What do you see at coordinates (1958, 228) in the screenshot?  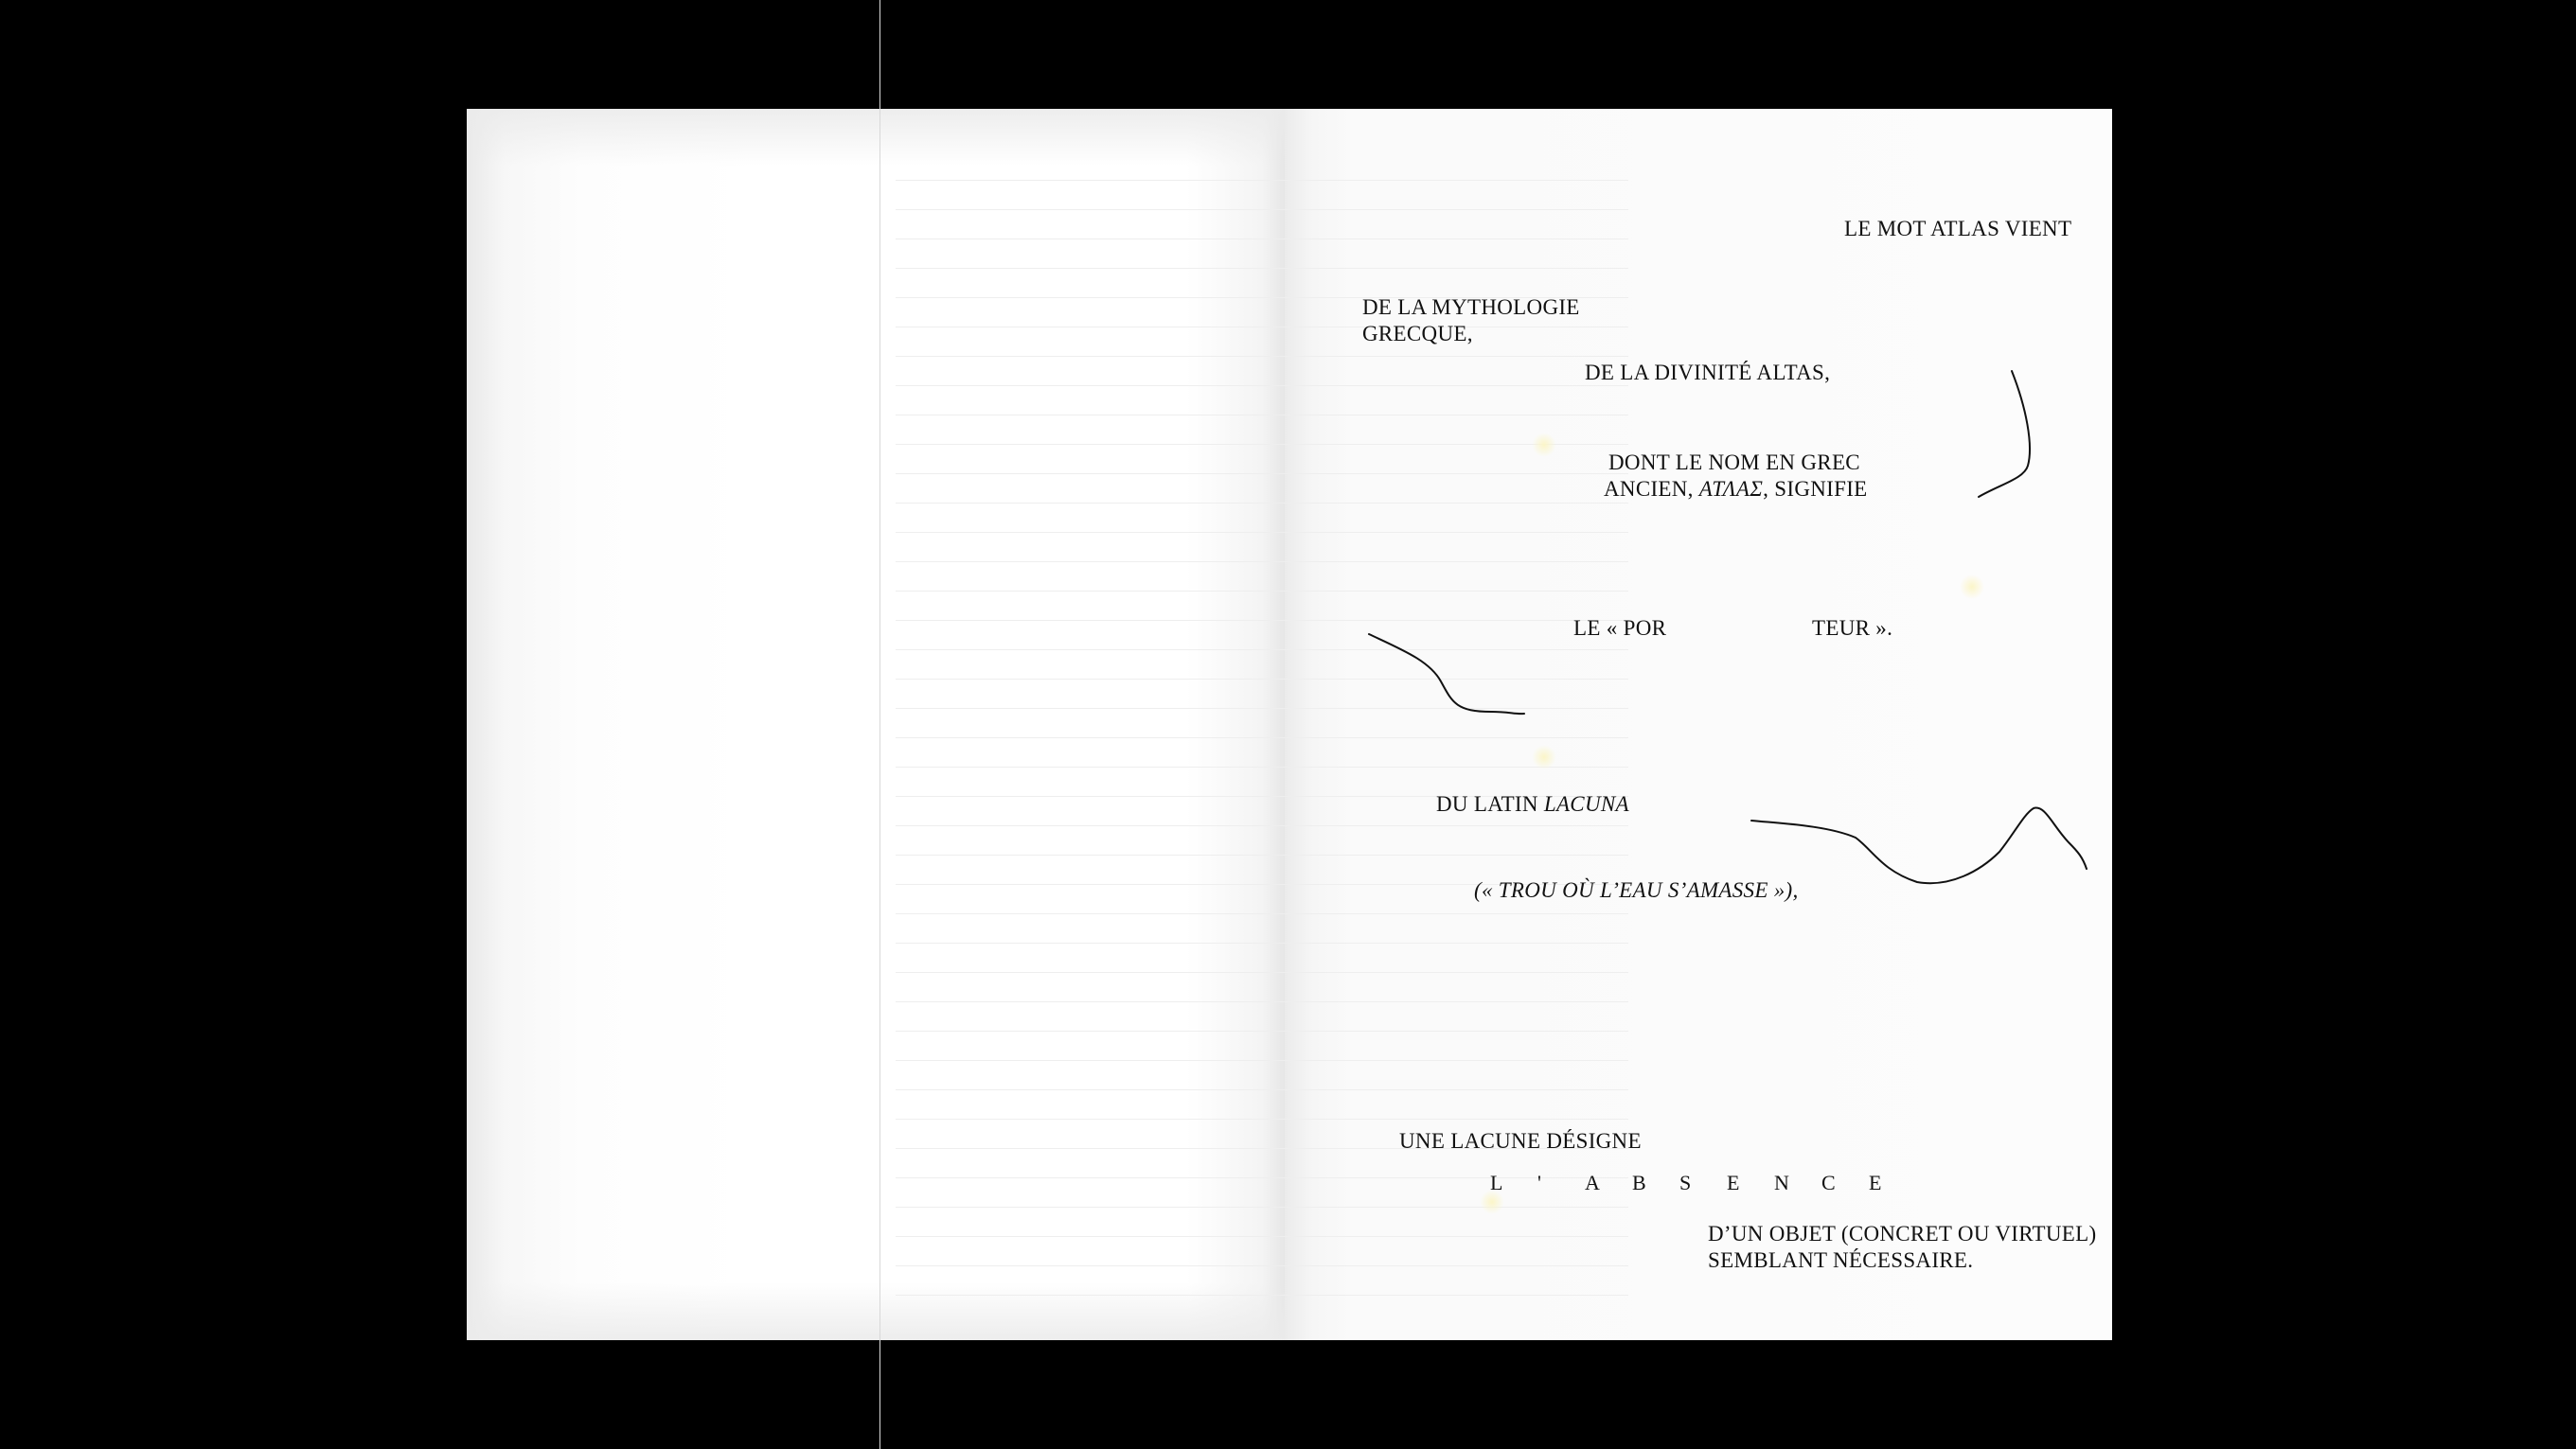 I see `text-le-mot-atlas-vient: LE MOT ATLAS VIENT` at bounding box center [1958, 228].